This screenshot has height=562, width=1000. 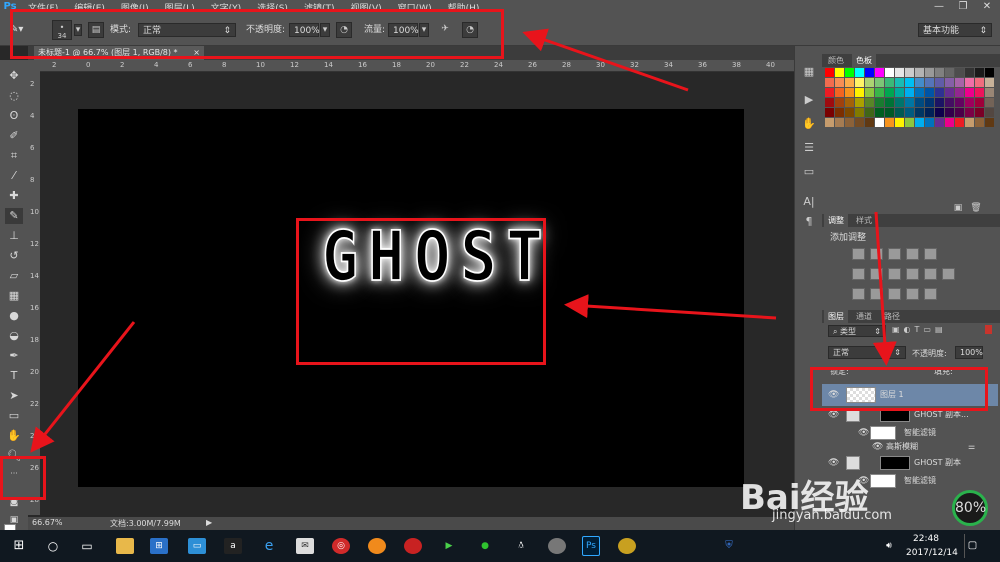 I want to click on annotation-arrow-canvas, so click(x=670, y=307).